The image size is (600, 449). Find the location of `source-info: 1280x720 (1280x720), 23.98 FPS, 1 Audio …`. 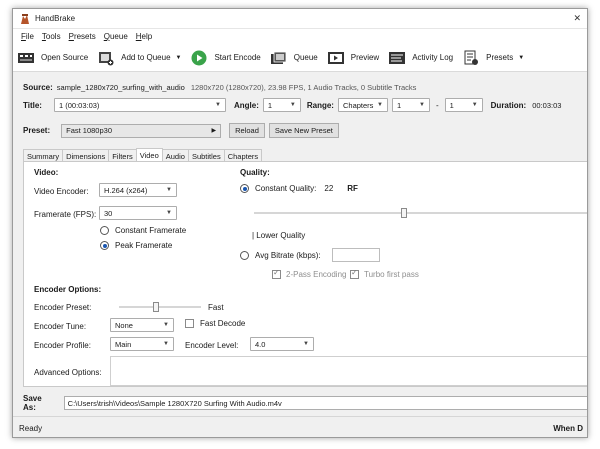

source-info: 1280x720 (1280x720), 23.98 FPS, 1 Audio … is located at coordinates (303, 87).